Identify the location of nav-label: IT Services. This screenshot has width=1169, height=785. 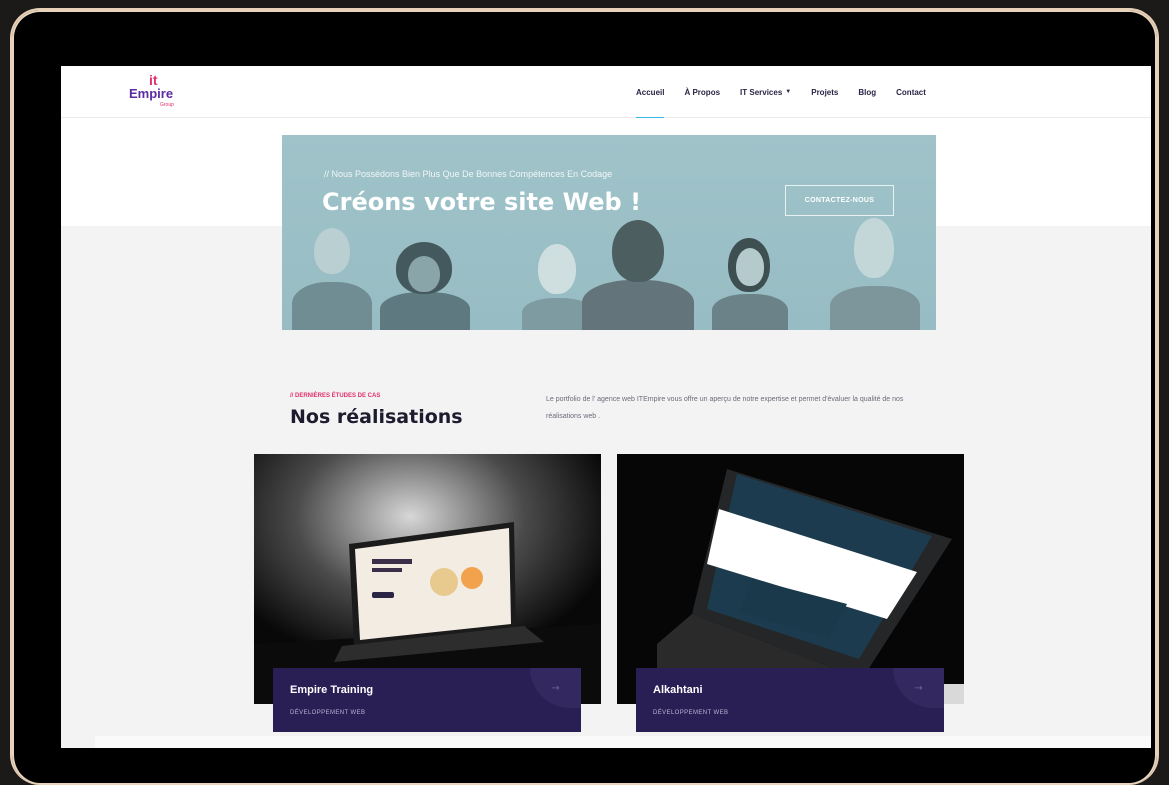
(761, 92).